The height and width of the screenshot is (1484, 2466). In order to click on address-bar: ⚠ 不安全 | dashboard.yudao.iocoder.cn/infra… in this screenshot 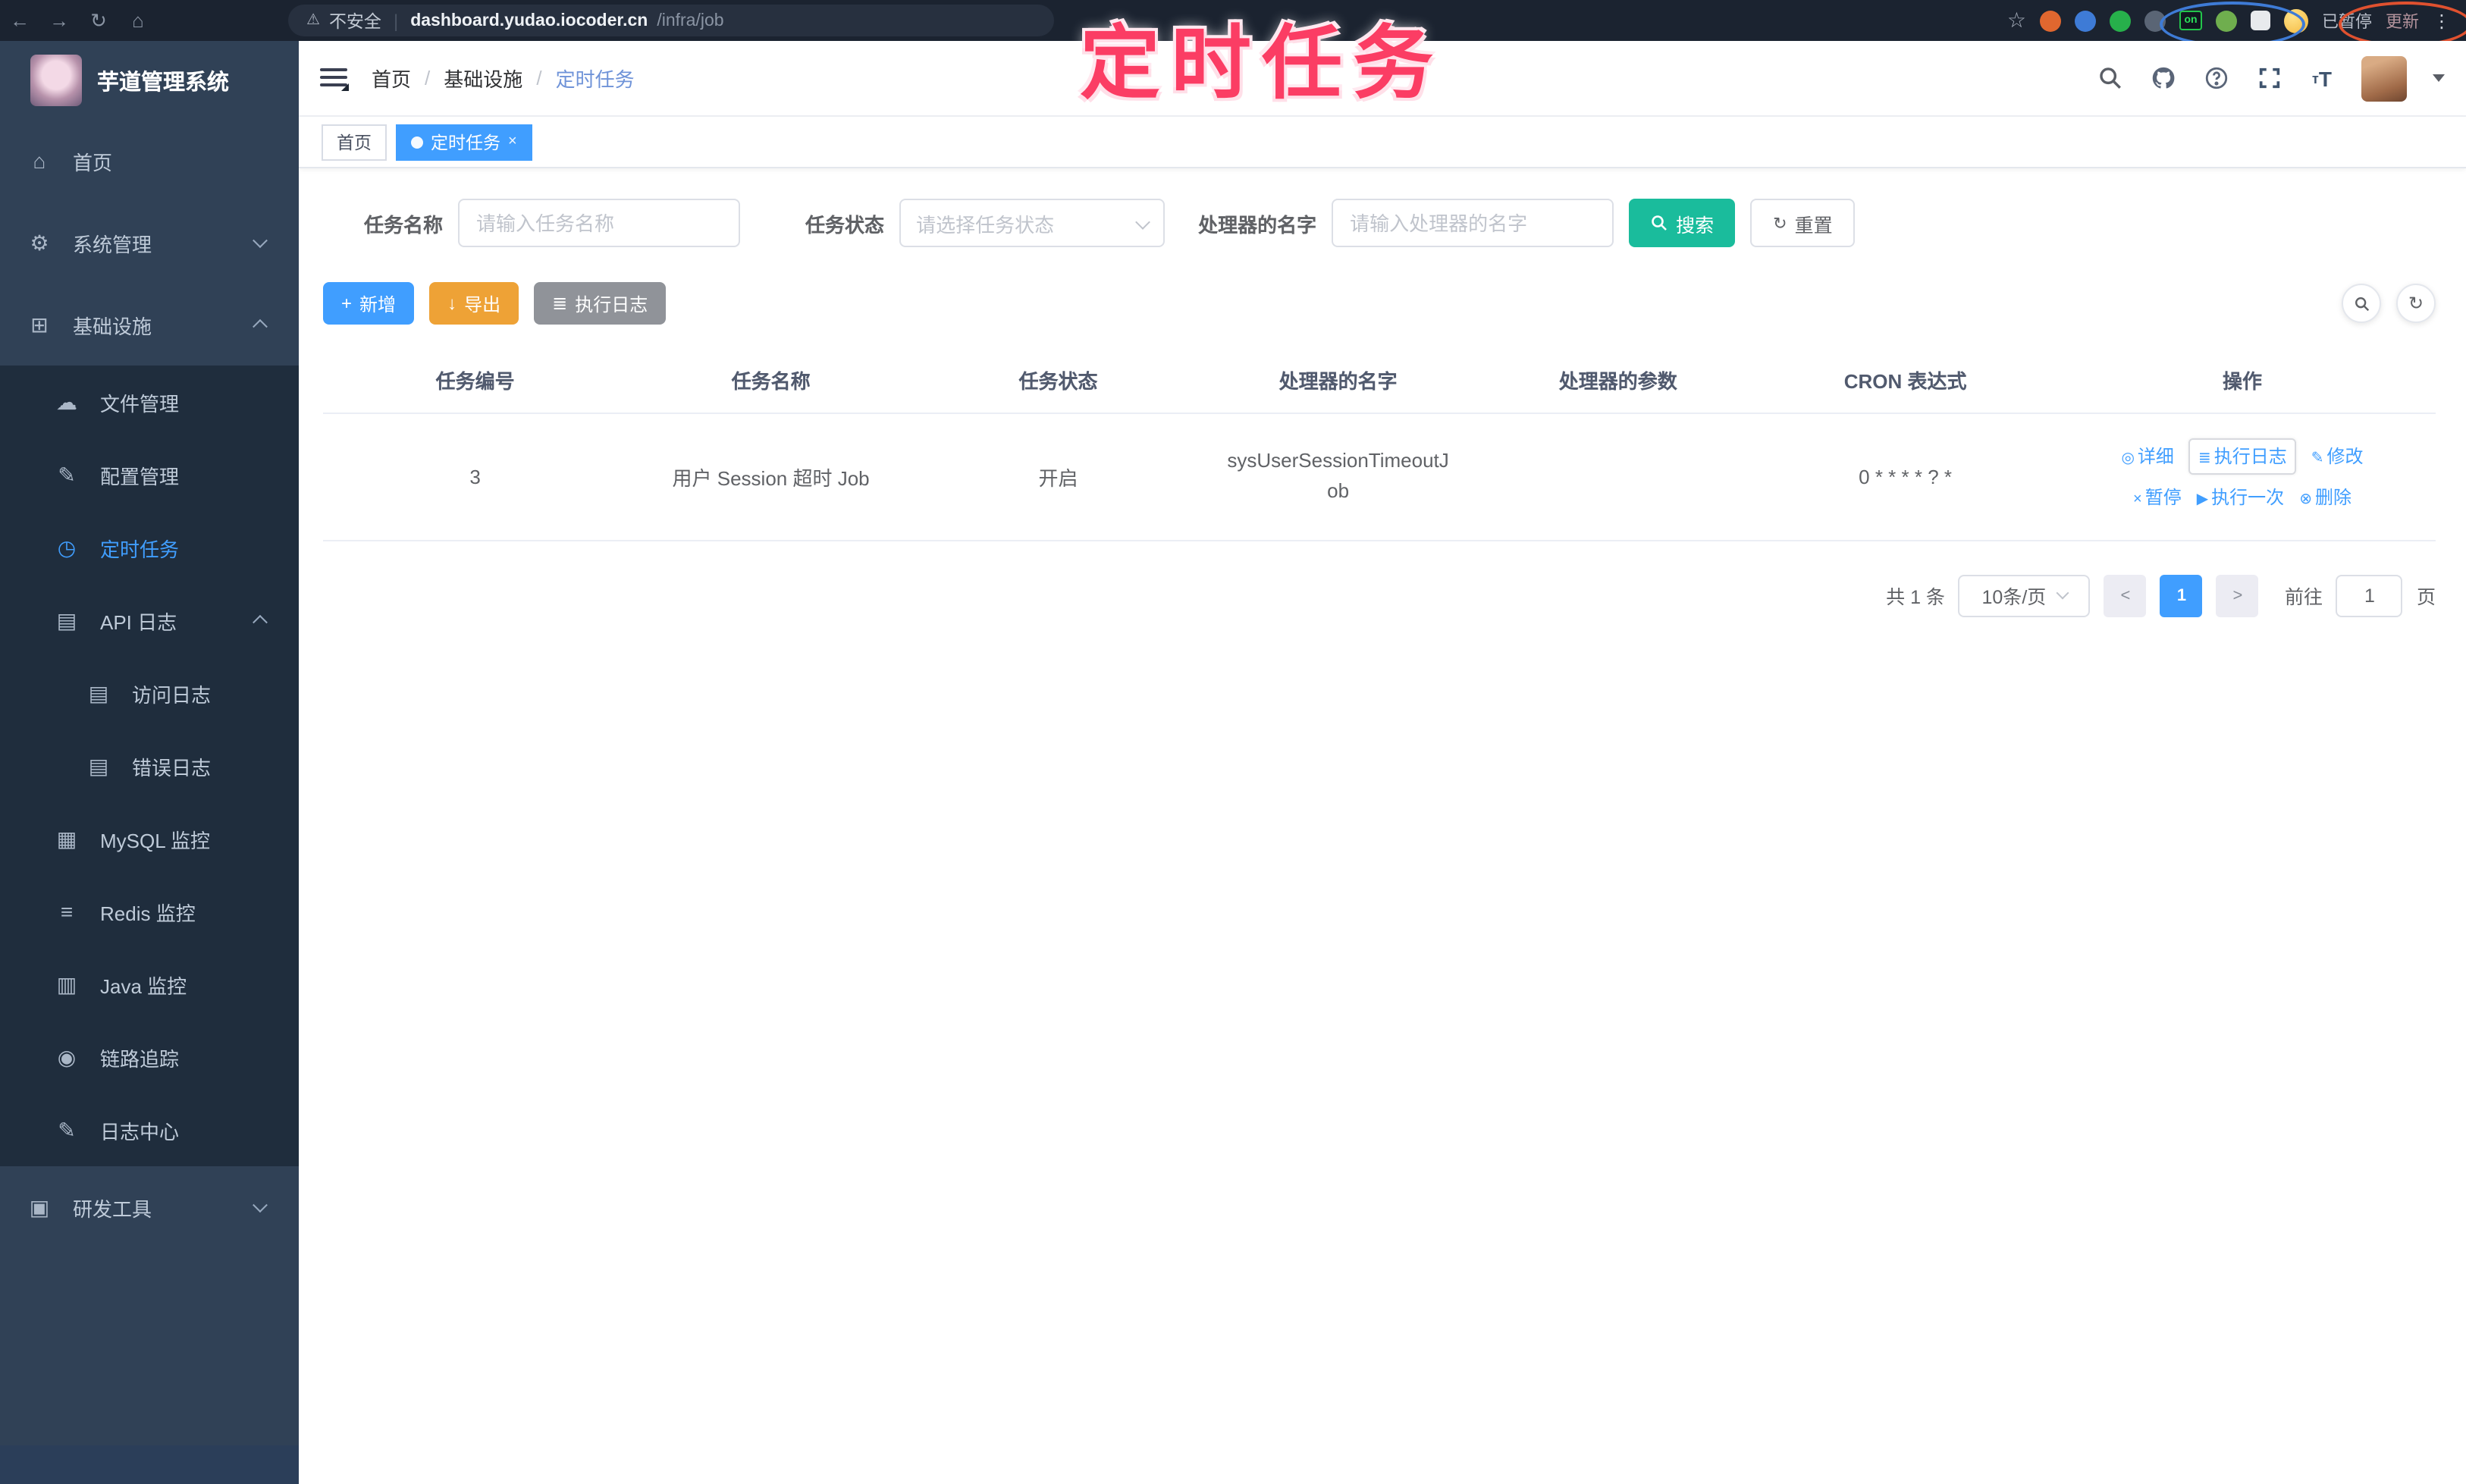, I will do `click(671, 20)`.